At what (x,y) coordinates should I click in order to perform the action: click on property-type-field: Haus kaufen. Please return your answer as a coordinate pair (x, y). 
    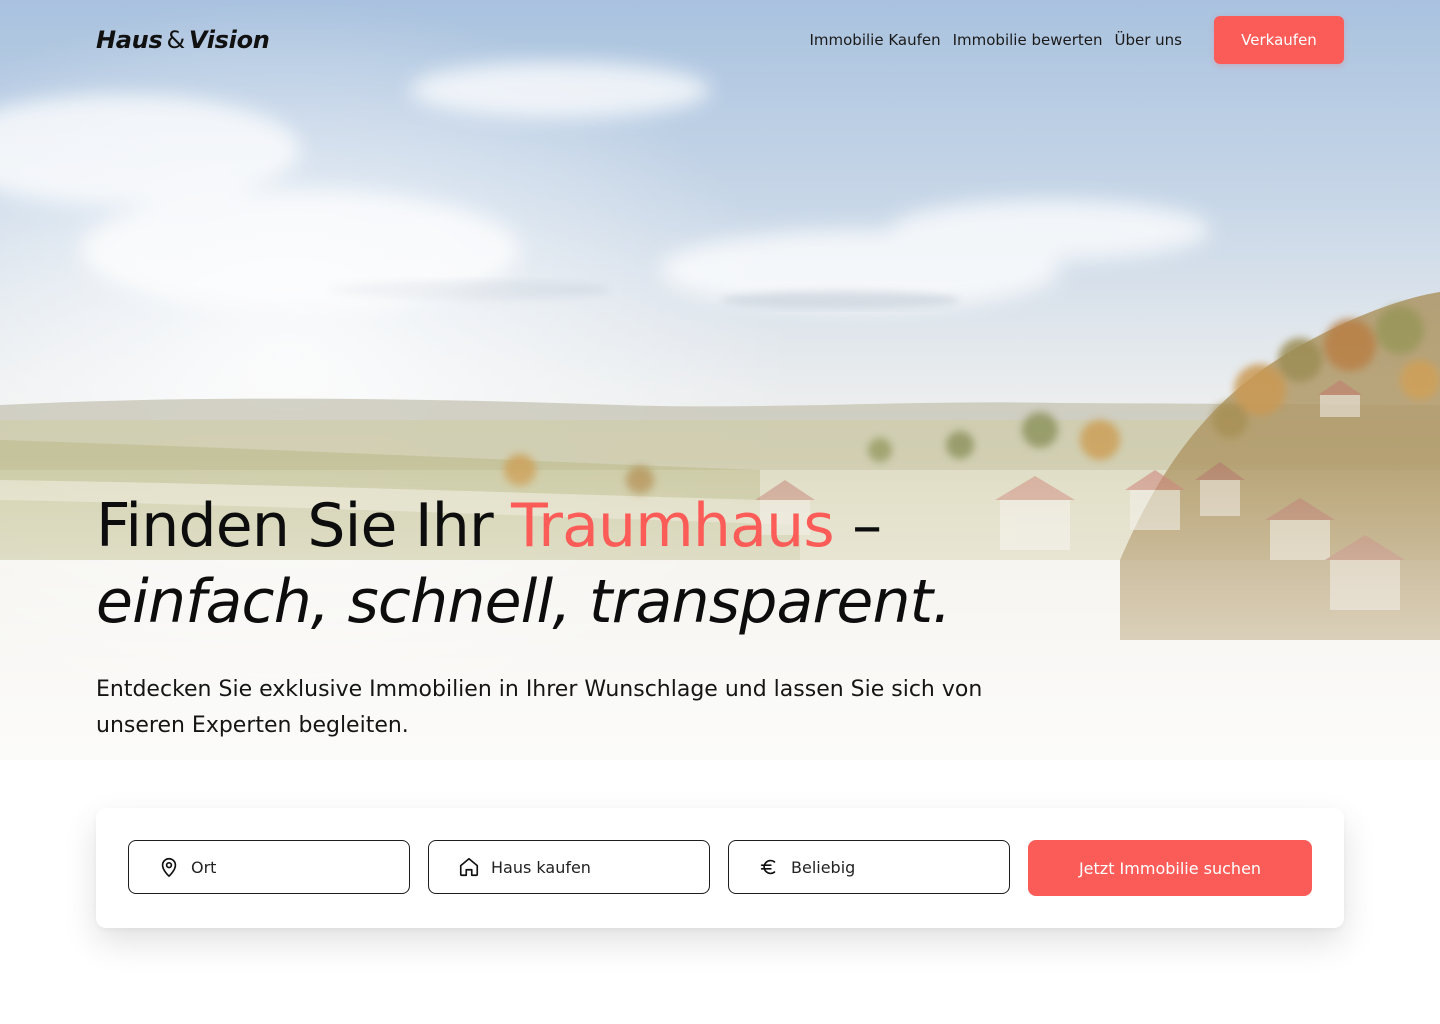
    Looking at the image, I should click on (569, 867).